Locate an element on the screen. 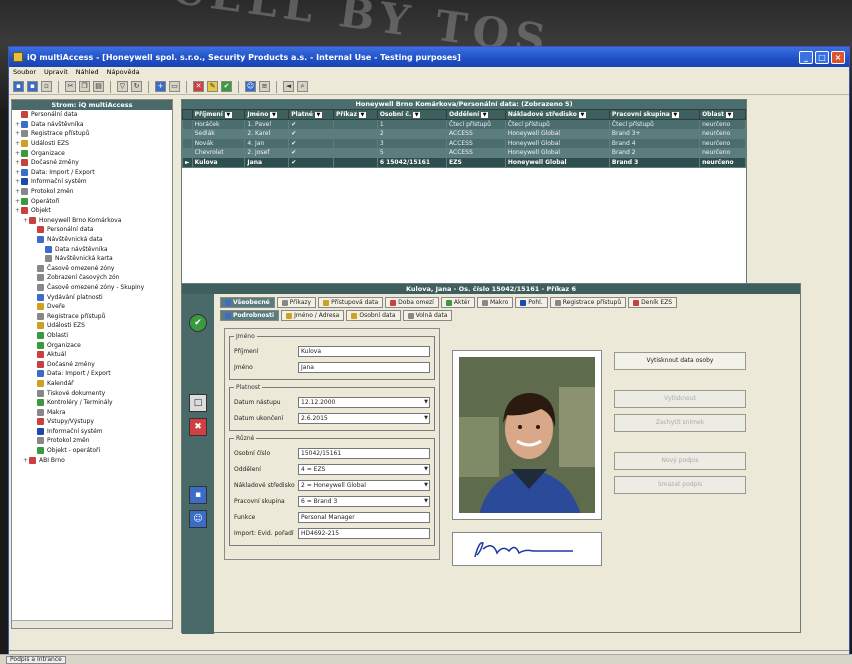 This screenshot has width=852, height=664. tree-item: + Registrace přístupů is located at coordinates (92, 134).